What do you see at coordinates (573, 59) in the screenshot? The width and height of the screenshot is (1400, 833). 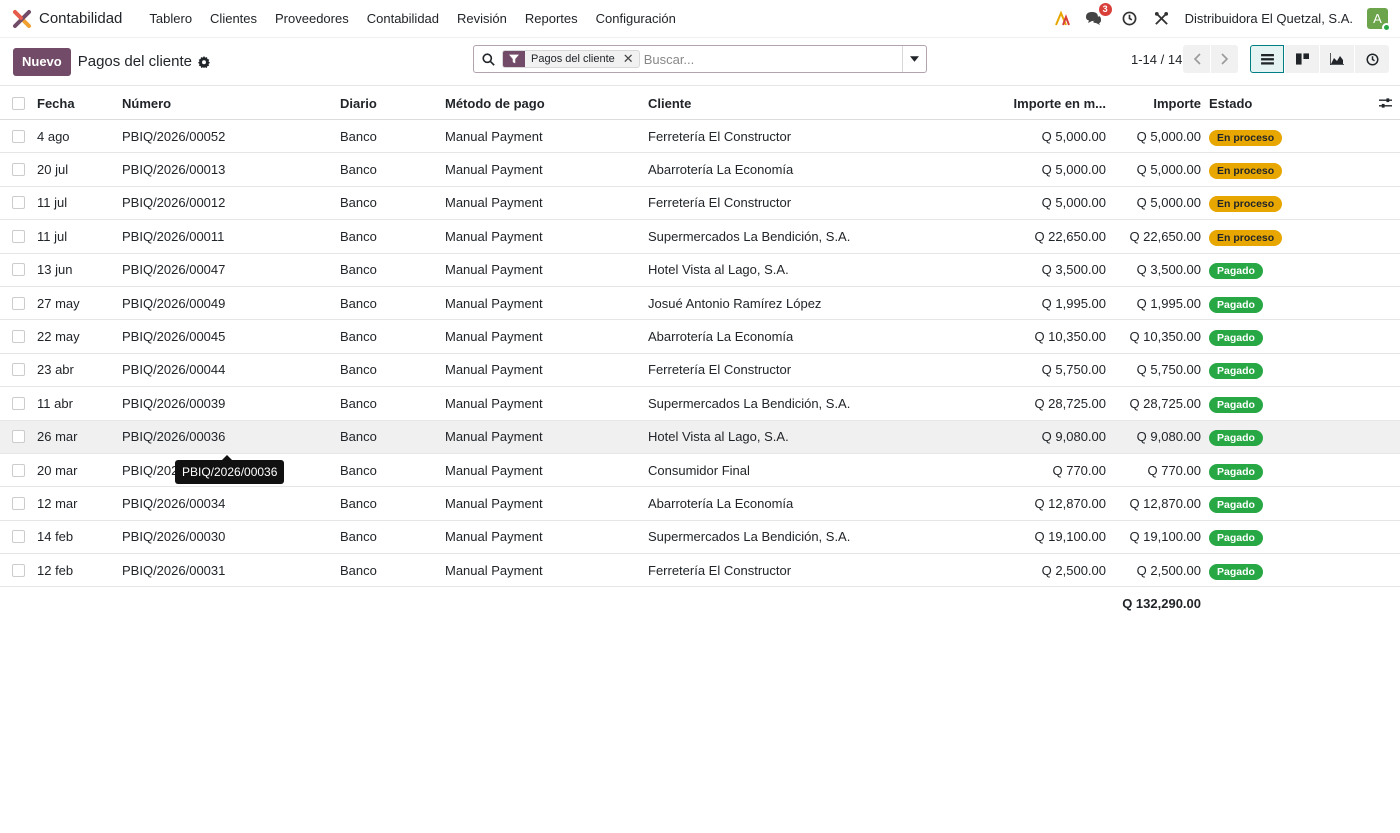 I see `facet-label: Pagos del cliente` at bounding box center [573, 59].